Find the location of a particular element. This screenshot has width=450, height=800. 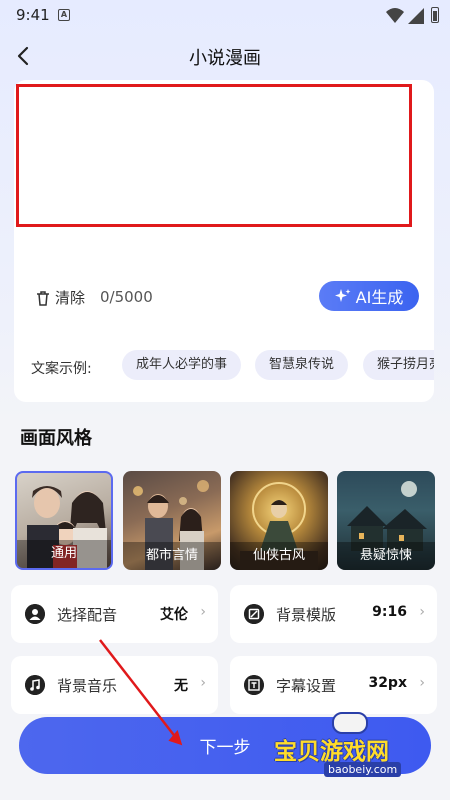

examples-row: 文案示例: 成年人必学的事 智慧泉传说 猴子捞月亮 is located at coordinates (232, 367).